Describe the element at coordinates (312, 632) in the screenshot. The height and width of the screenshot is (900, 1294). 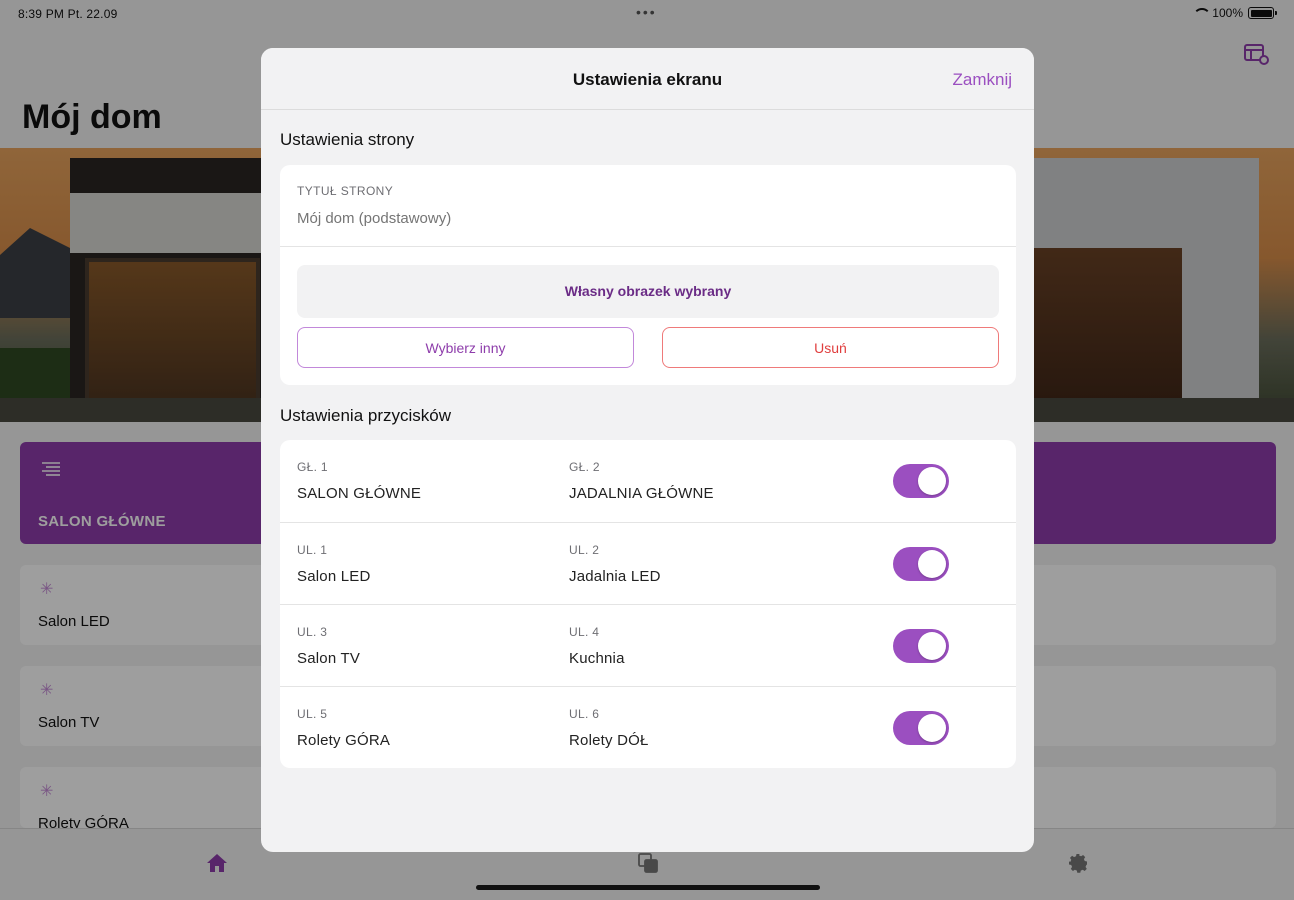
I see `left-button-id: UL. 3` at that location.